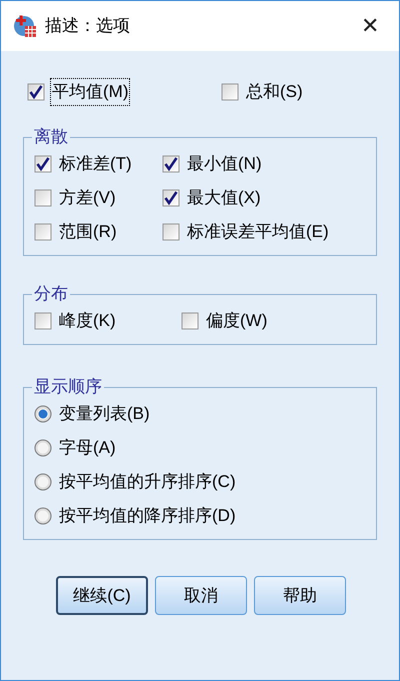  I want to click on group-title: 分布, so click(51, 294).